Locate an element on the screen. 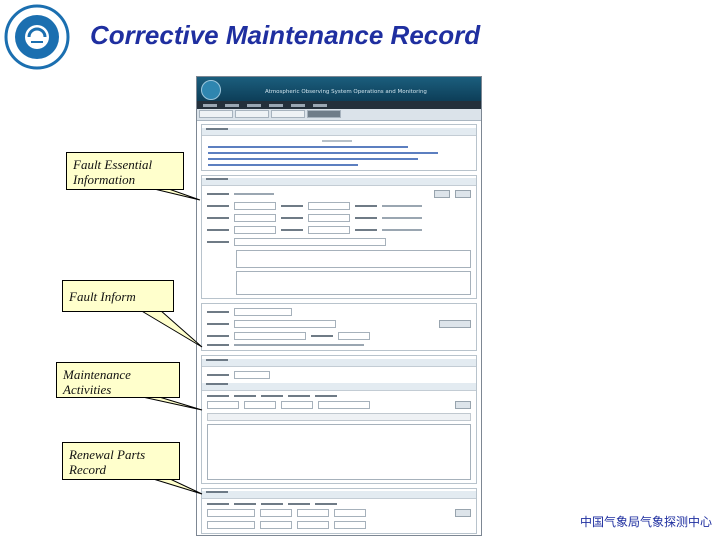  callout-fault-essential: Fault Essential Information is located at coordinates (125, 171).